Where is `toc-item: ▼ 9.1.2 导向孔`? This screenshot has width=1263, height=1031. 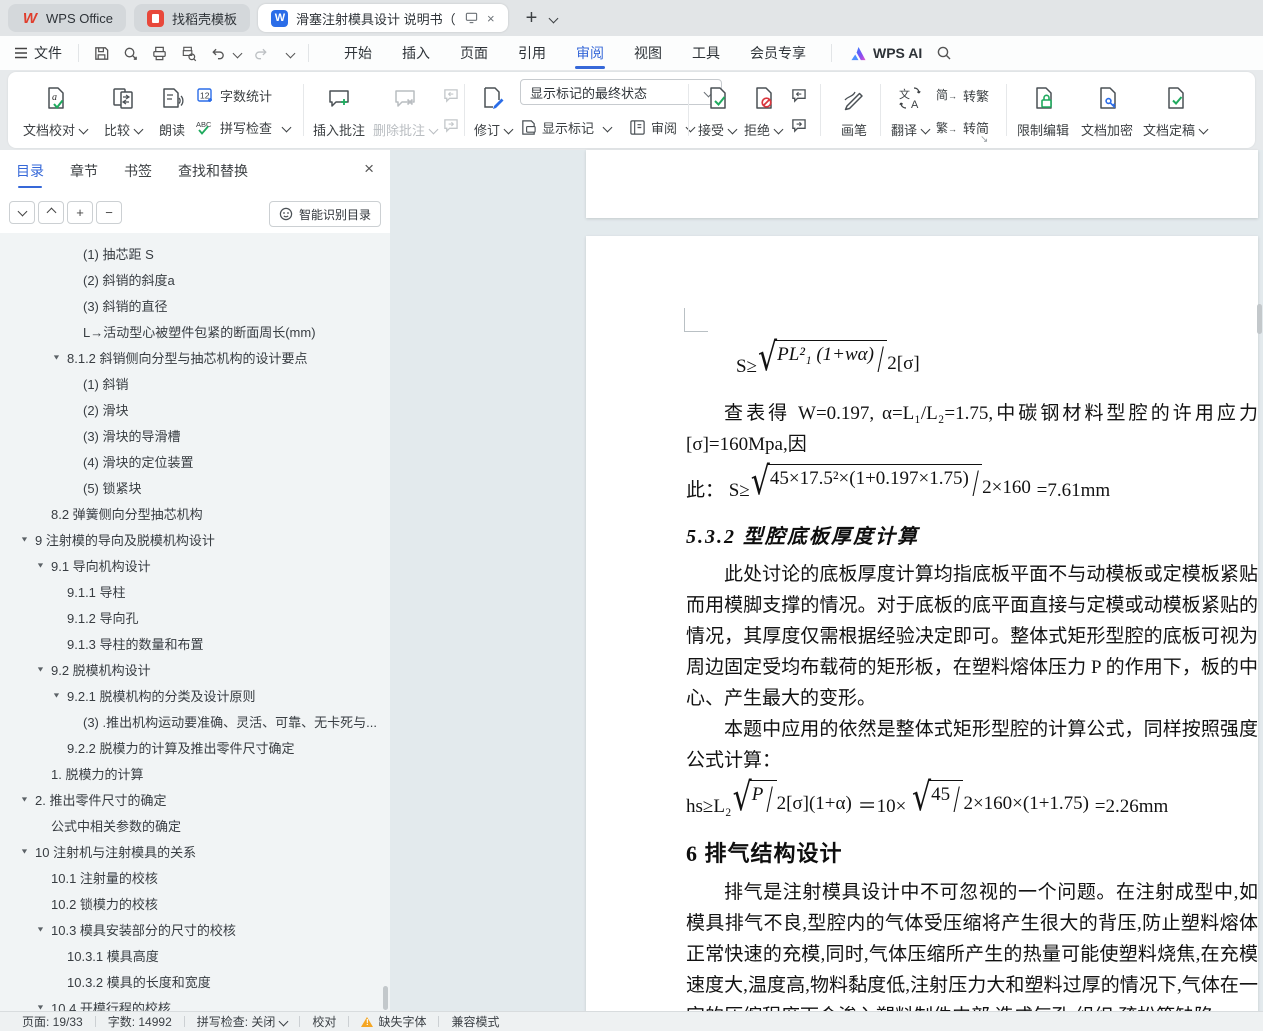 toc-item: ▼ 9.1.2 导向孔 is located at coordinates (195, 617).